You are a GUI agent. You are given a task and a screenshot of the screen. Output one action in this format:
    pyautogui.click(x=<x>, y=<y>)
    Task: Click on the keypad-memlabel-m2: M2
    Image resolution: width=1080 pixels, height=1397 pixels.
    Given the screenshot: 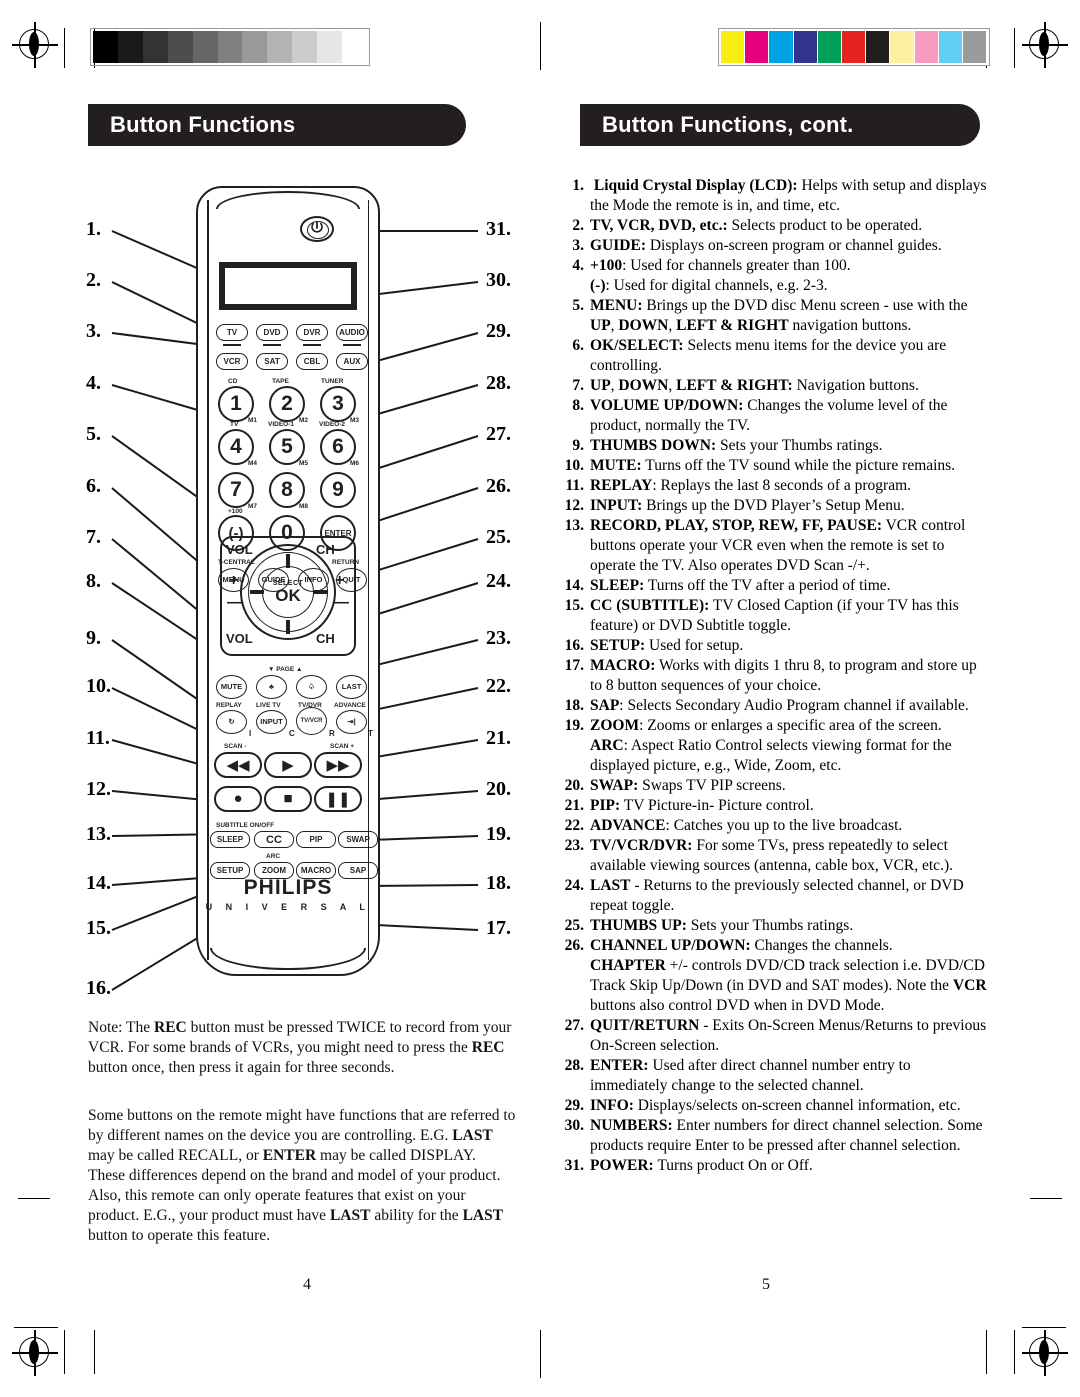 What is the action you would take?
    pyautogui.click(x=304, y=420)
    